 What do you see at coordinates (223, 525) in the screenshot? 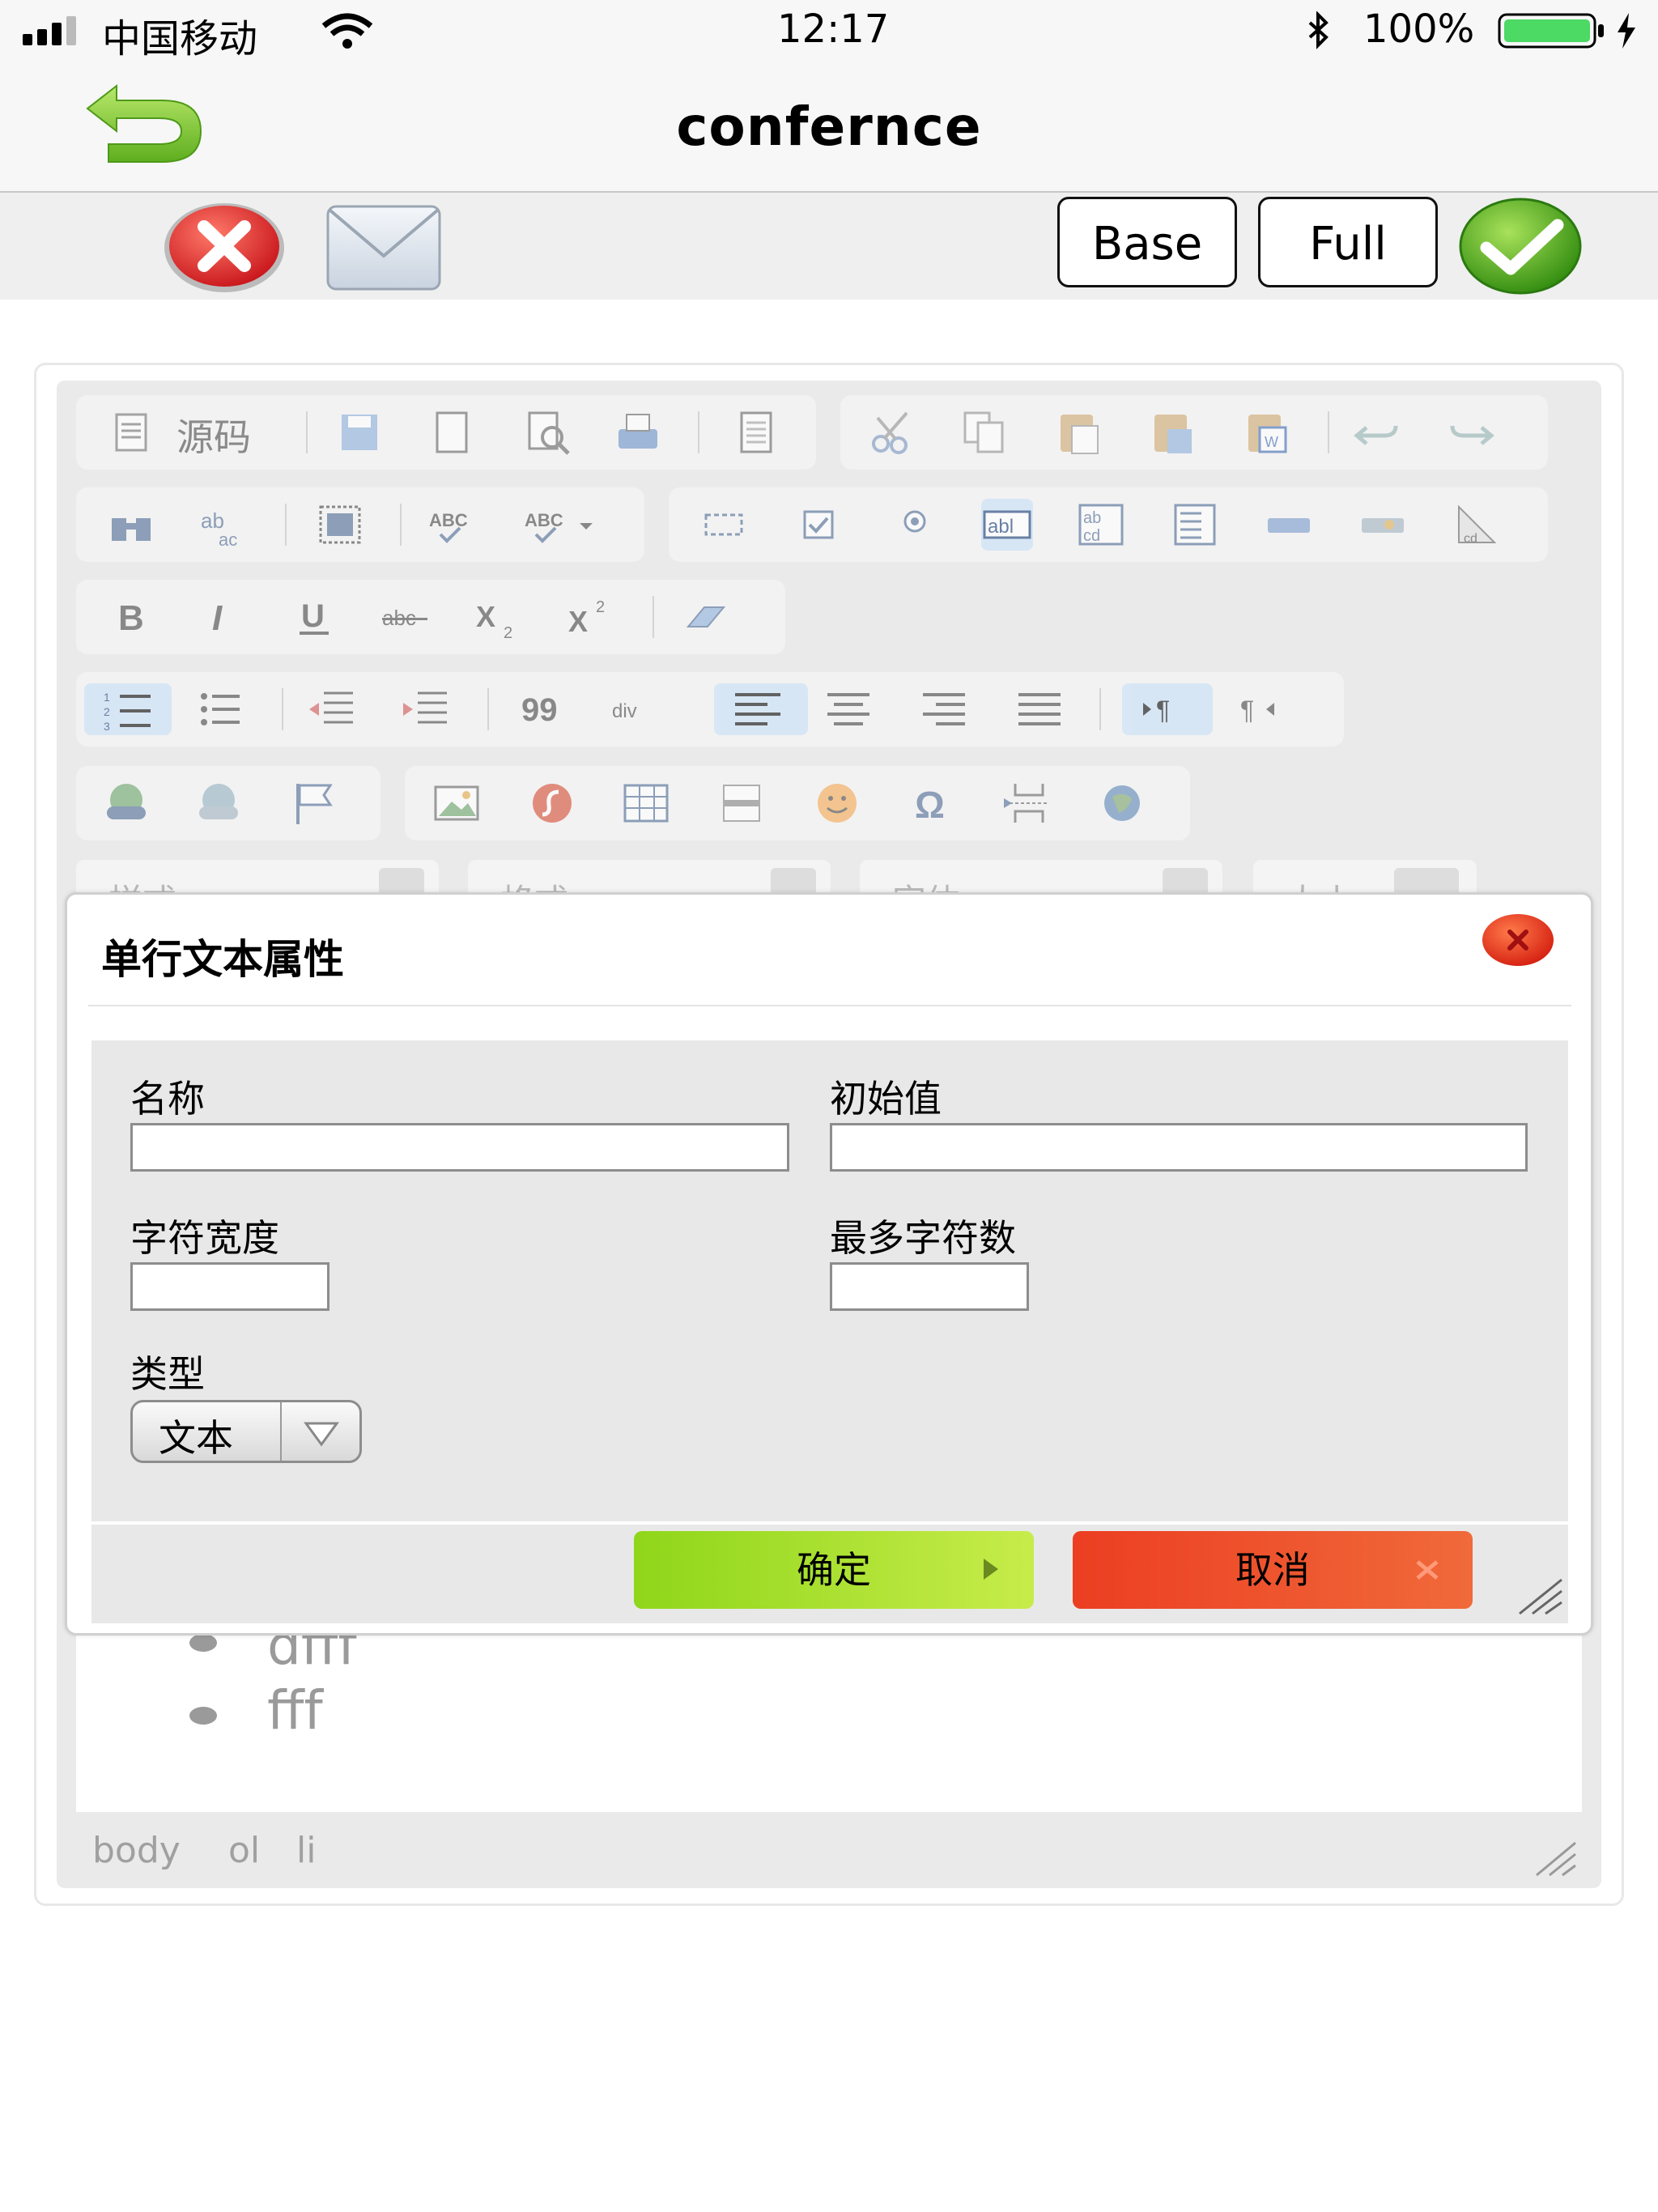
I see `replace-icon: abac` at bounding box center [223, 525].